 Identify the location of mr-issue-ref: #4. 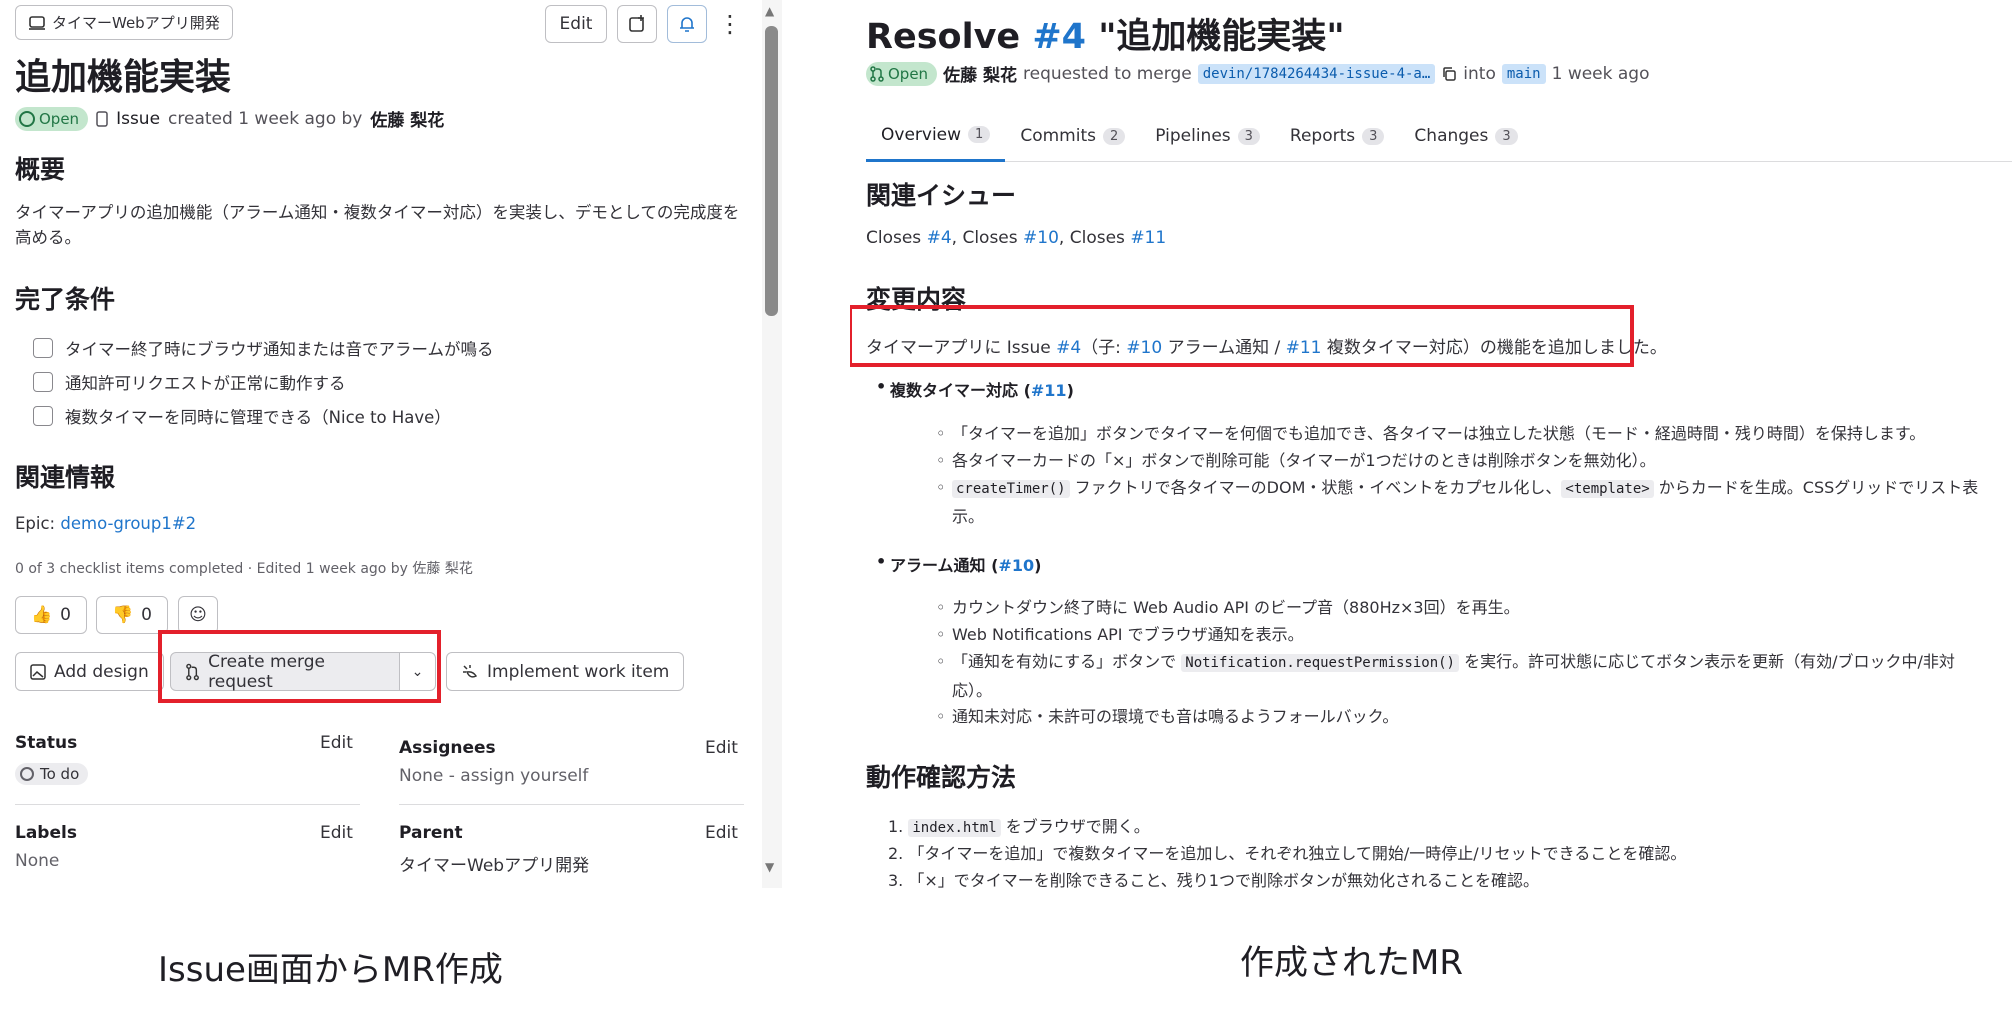
(1059, 37).